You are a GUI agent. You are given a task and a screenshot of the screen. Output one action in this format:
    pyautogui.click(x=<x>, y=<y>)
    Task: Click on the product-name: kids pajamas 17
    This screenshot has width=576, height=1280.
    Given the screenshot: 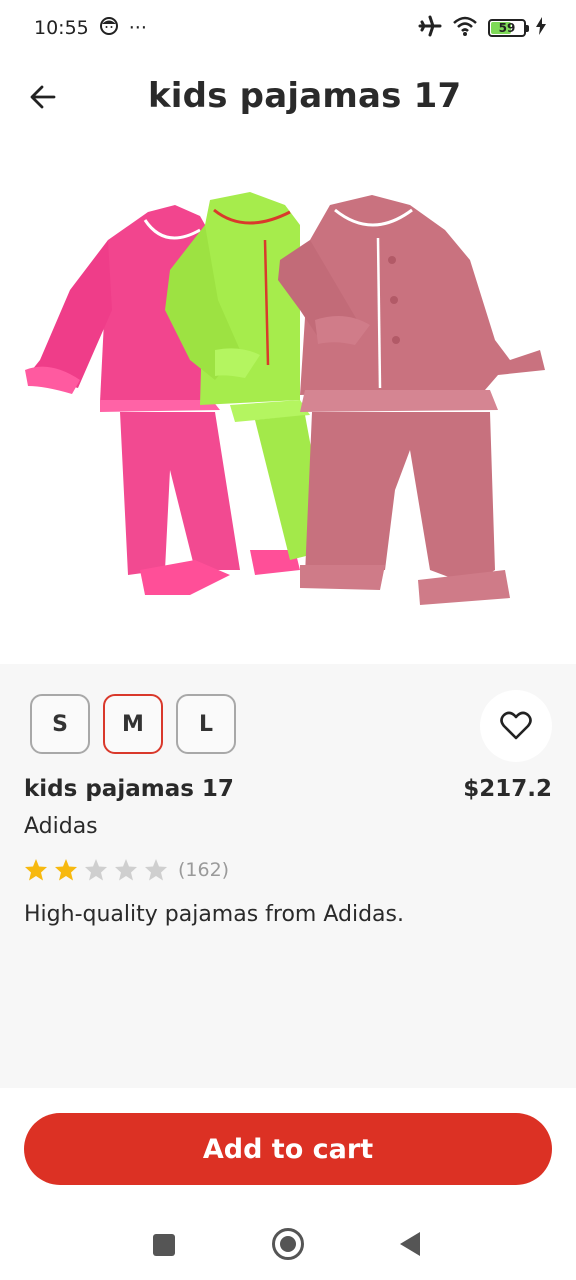 What is the action you would take?
    pyautogui.click(x=129, y=789)
    